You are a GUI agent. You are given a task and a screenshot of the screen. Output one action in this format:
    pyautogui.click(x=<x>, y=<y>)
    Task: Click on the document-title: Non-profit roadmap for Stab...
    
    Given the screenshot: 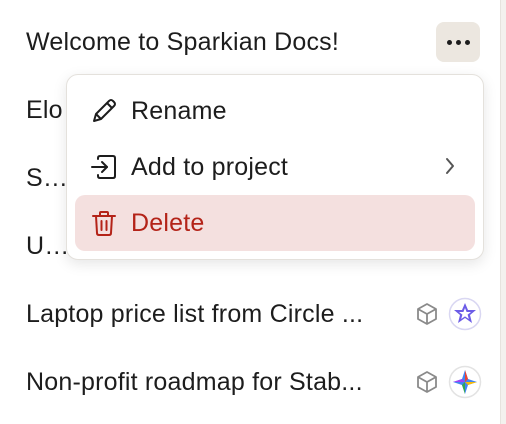 What is the action you would take?
    pyautogui.click(x=194, y=381)
    